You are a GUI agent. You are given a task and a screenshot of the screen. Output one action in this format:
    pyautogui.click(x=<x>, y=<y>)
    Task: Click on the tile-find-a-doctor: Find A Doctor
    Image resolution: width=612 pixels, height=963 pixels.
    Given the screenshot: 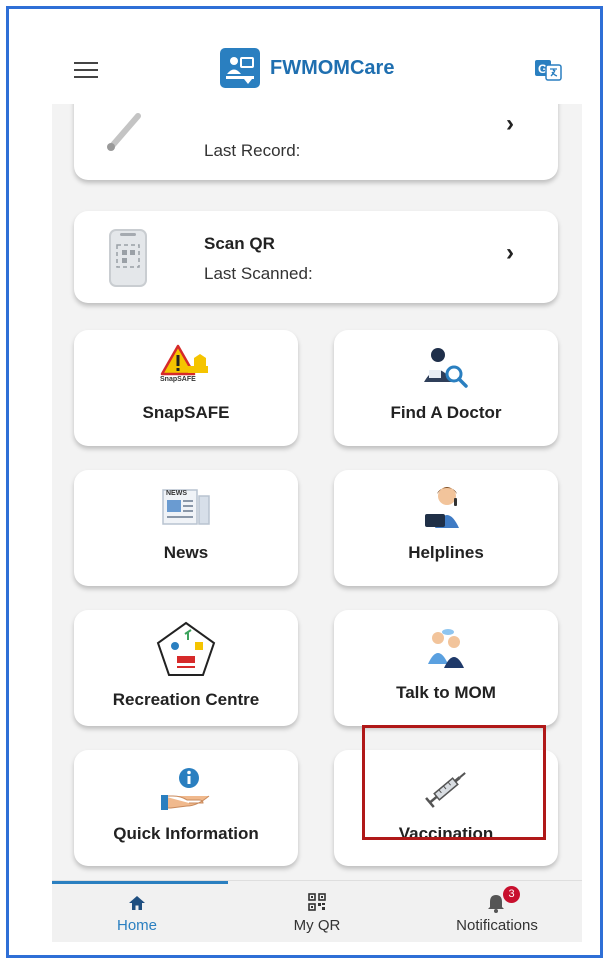 What is the action you would take?
    pyautogui.click(x=446, y=388)
    